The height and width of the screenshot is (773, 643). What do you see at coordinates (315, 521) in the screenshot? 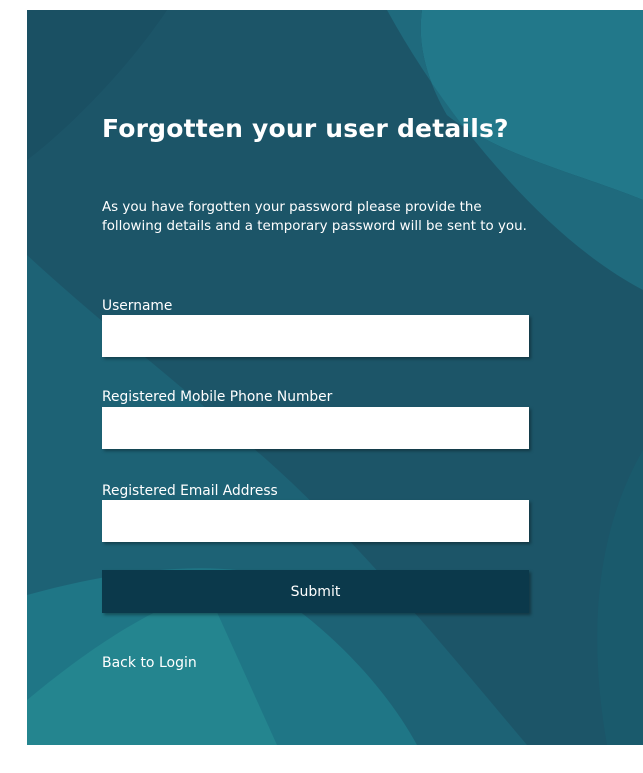
I see `email-input` at bounding box center [315, 521].